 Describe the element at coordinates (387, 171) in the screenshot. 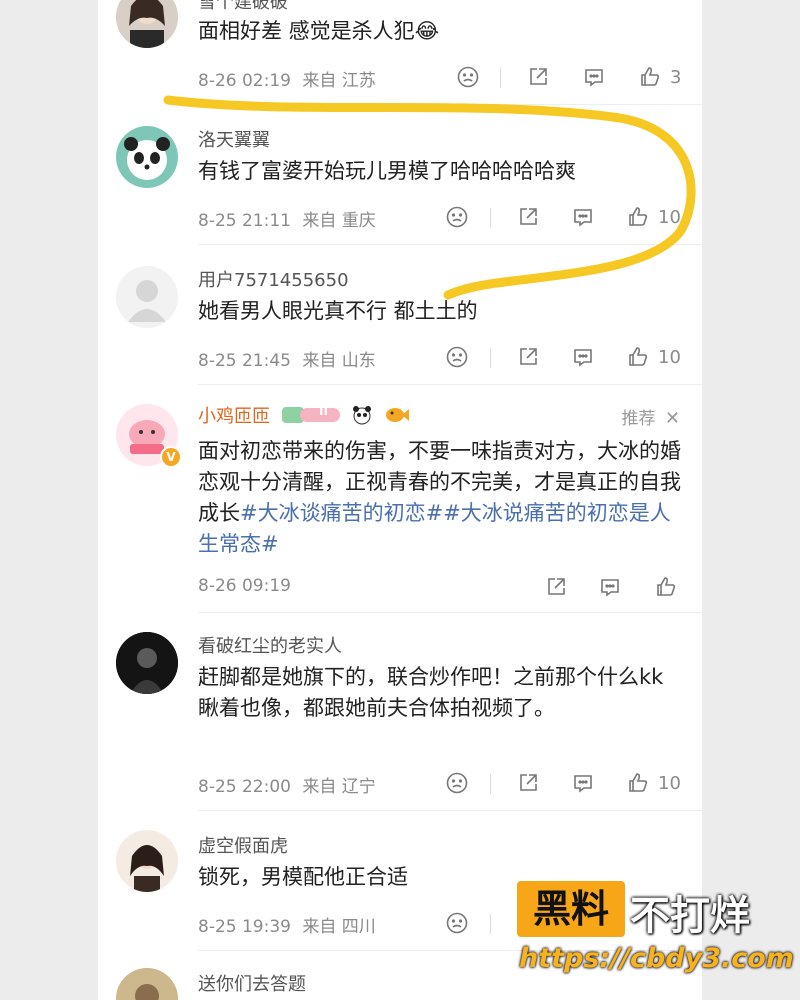

I see `comment-text: 有钱了富婆开始玩儿男模了哈哈哈哈哈爽` at that location.